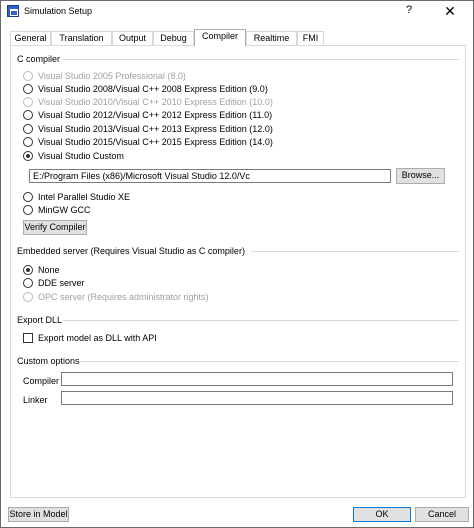  I want to click on title-bar: Simulation Setup ? ✕, so click(237, 12).